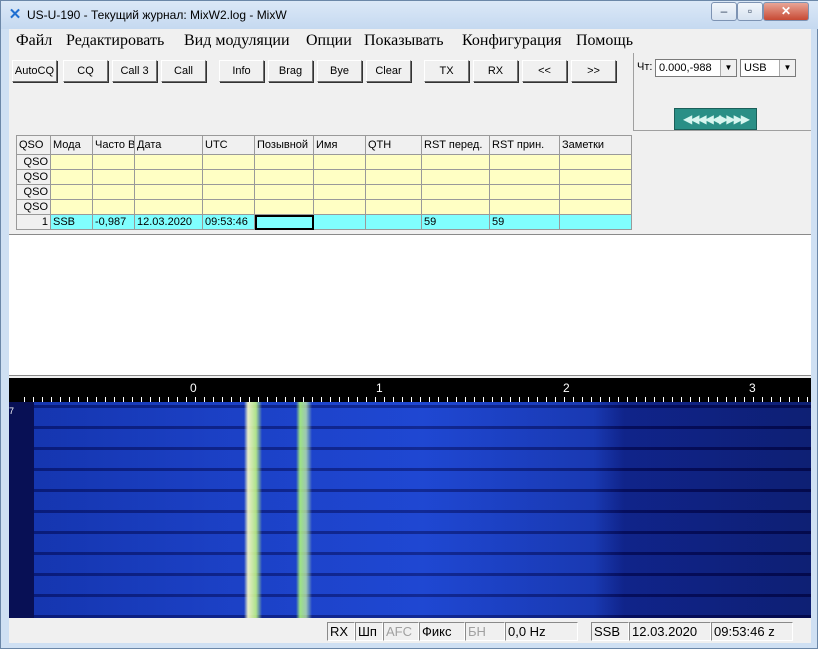 The image size is (818, 649). I want to click on scale-label: 3, so click(752, 388).